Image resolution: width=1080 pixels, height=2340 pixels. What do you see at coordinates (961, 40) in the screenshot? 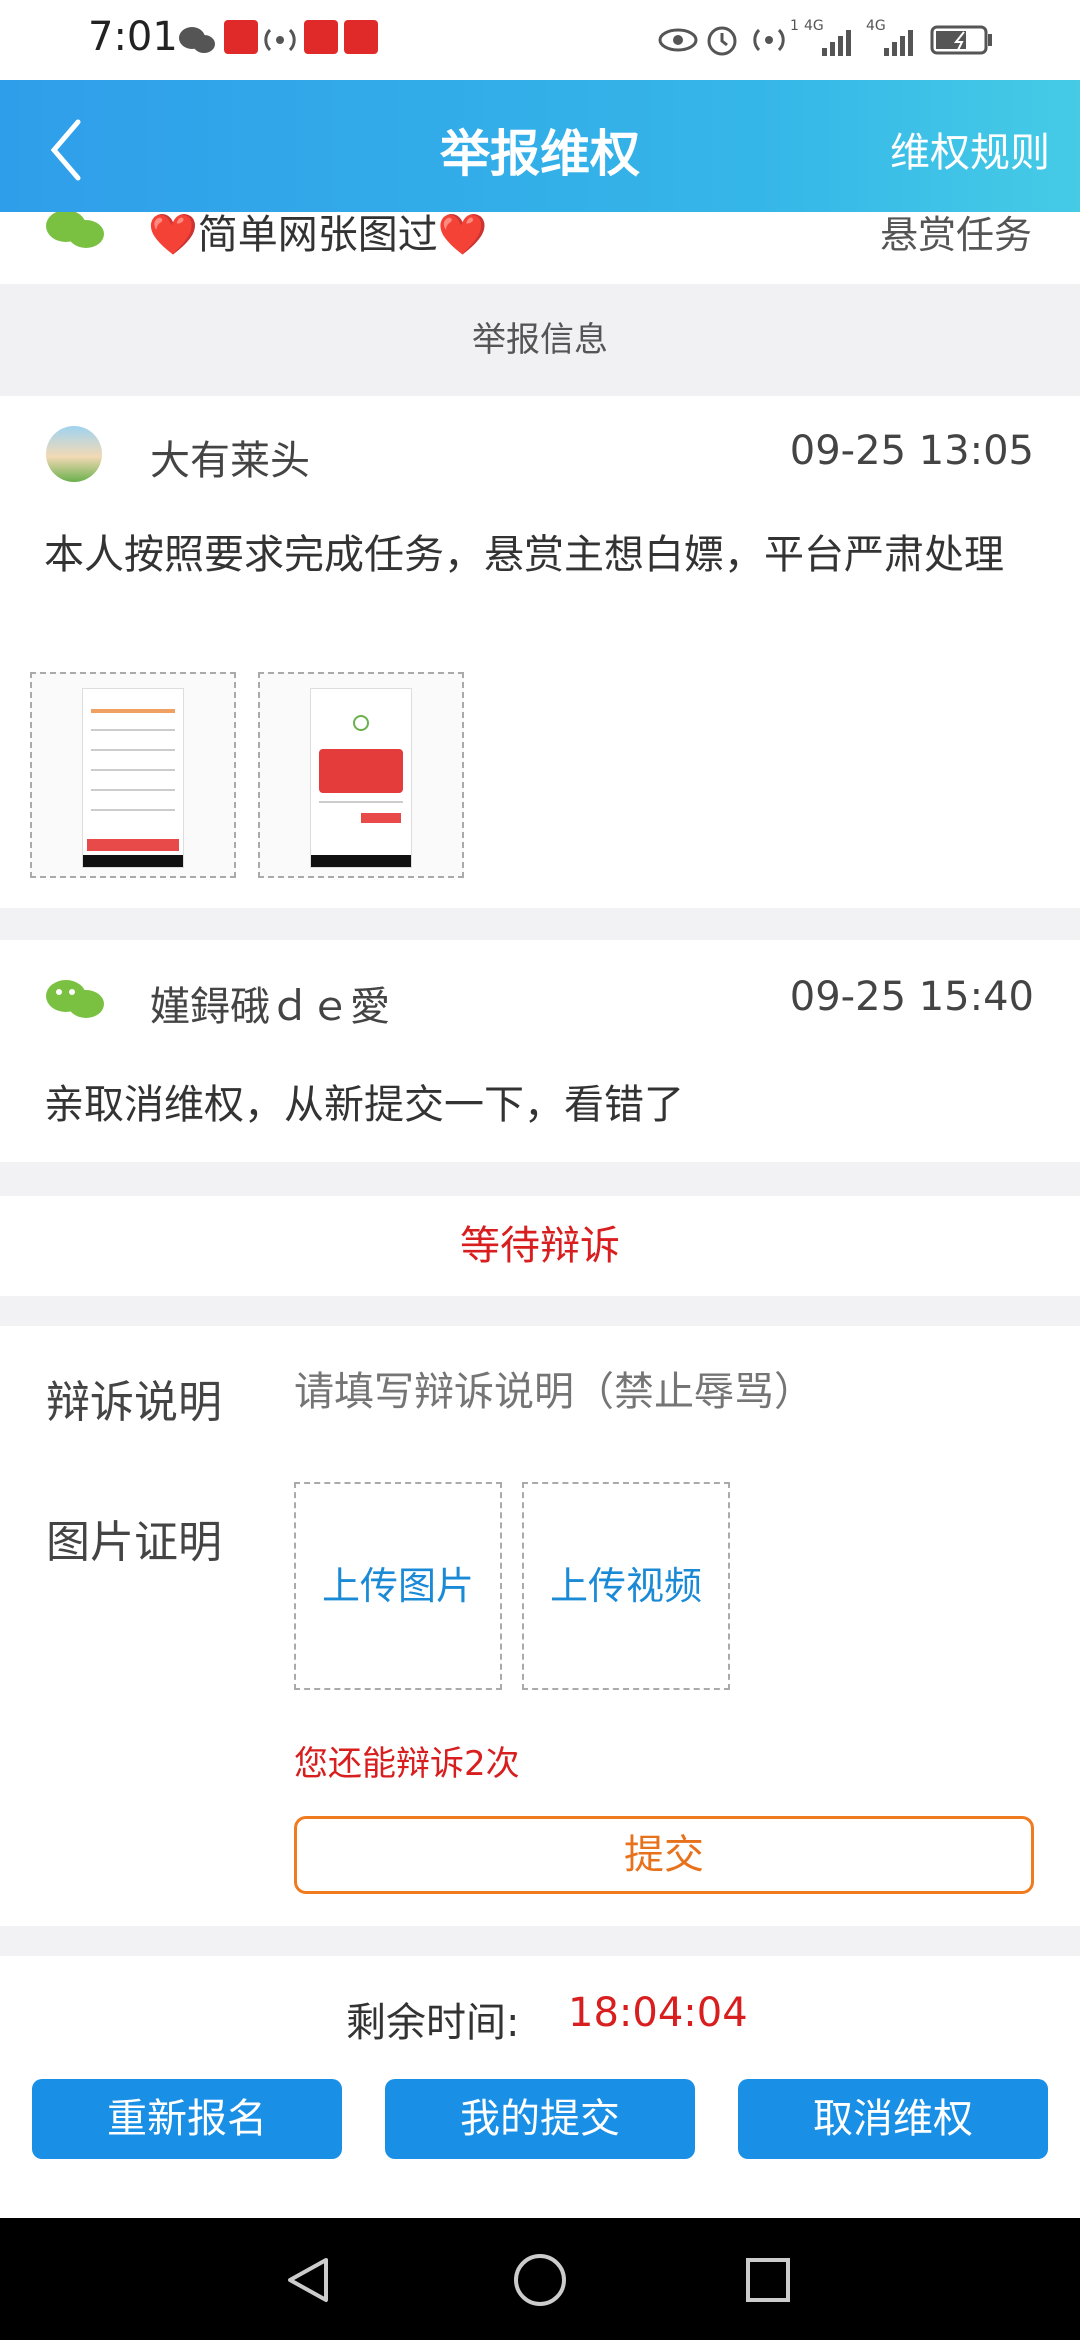
I see `battery-icon` at bounding box center [961, 40].